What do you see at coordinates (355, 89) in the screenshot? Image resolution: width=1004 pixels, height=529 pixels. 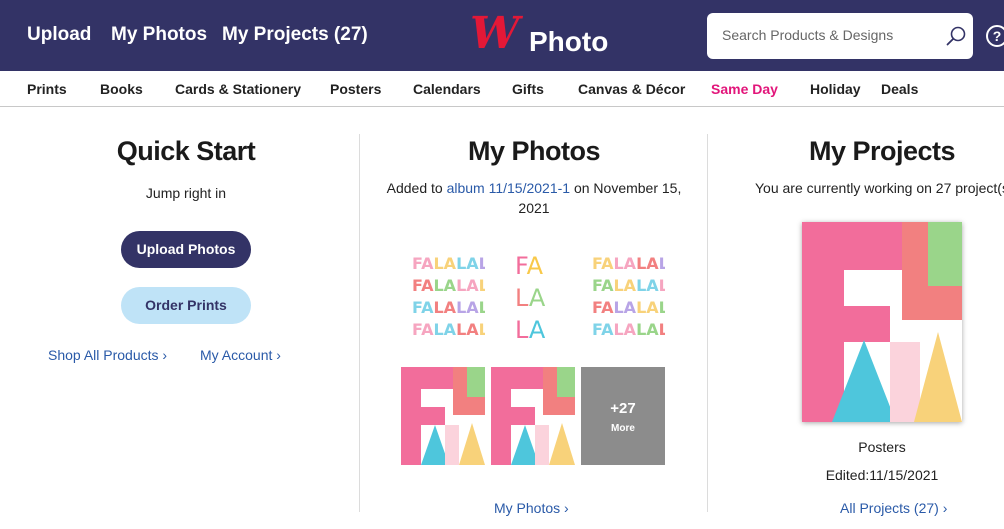 I see `nav-posters: Posters` at bounding box center [355, 89].